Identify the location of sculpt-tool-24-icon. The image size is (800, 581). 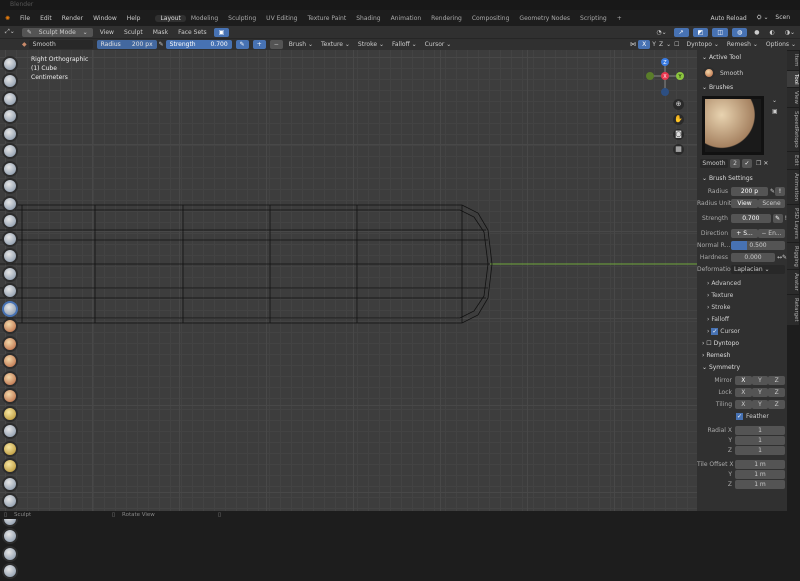
(10, 466).